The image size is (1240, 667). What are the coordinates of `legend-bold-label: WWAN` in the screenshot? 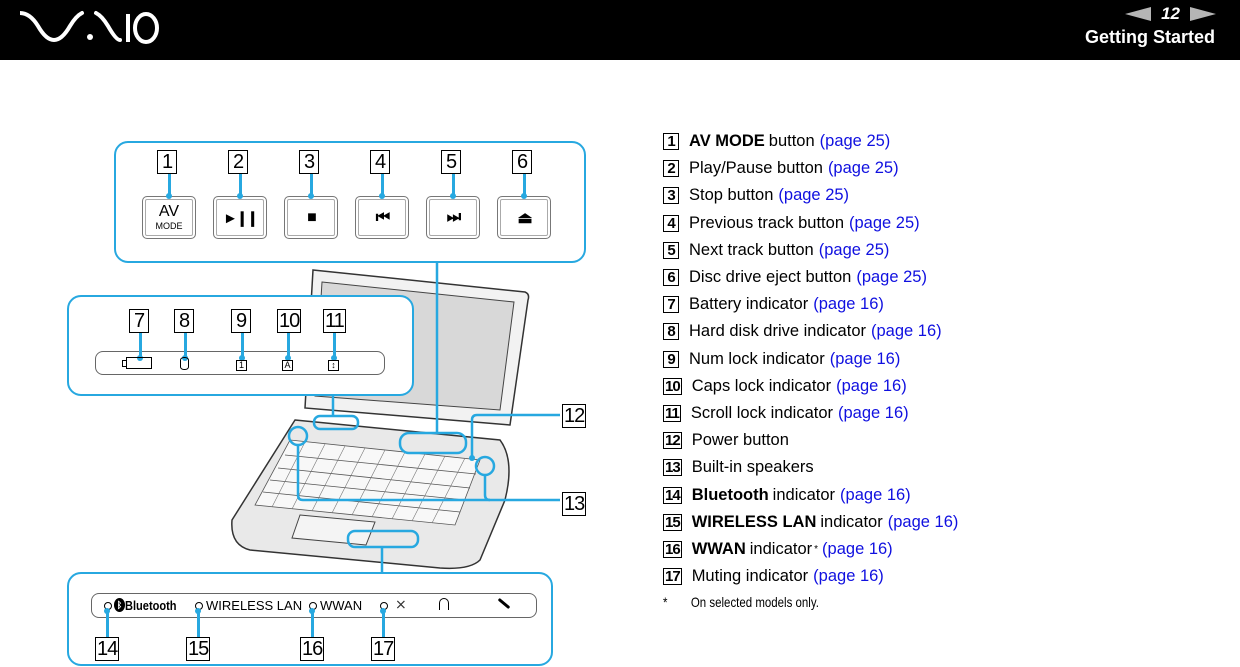 It's located at (718, 548).